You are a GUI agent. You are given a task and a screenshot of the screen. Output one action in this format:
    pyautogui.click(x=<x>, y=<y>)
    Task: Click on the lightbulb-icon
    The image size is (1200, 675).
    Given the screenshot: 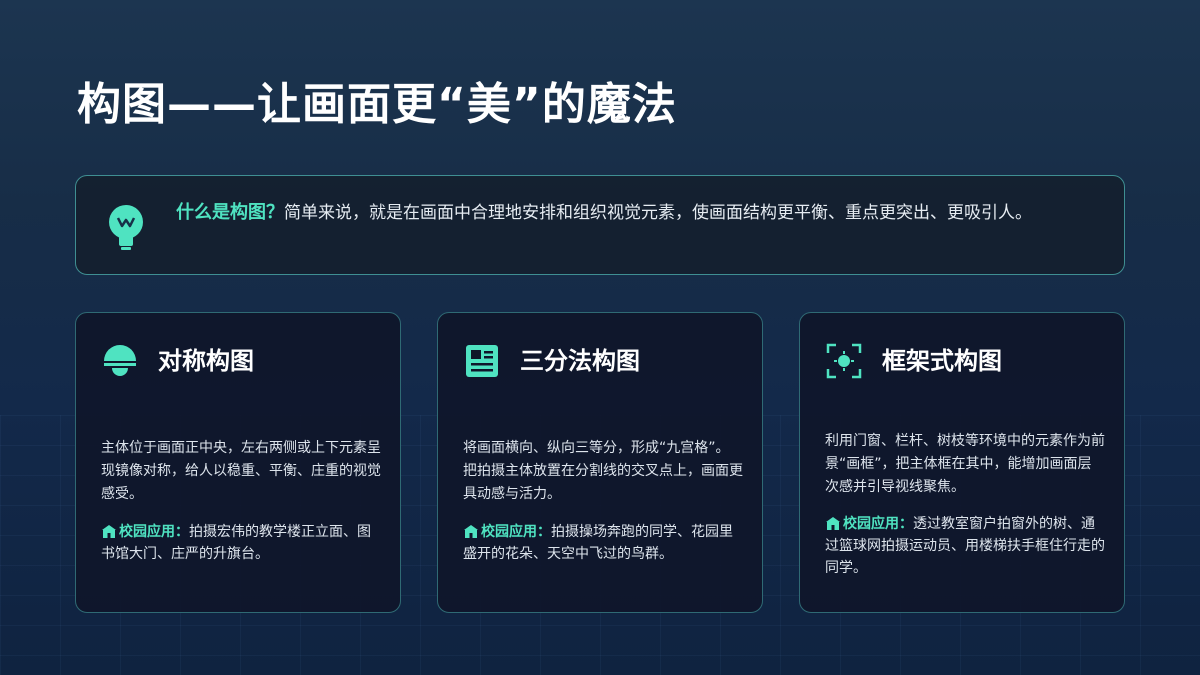 What is the action you would take?
    pyautogui.click(x=126, y=227)
    